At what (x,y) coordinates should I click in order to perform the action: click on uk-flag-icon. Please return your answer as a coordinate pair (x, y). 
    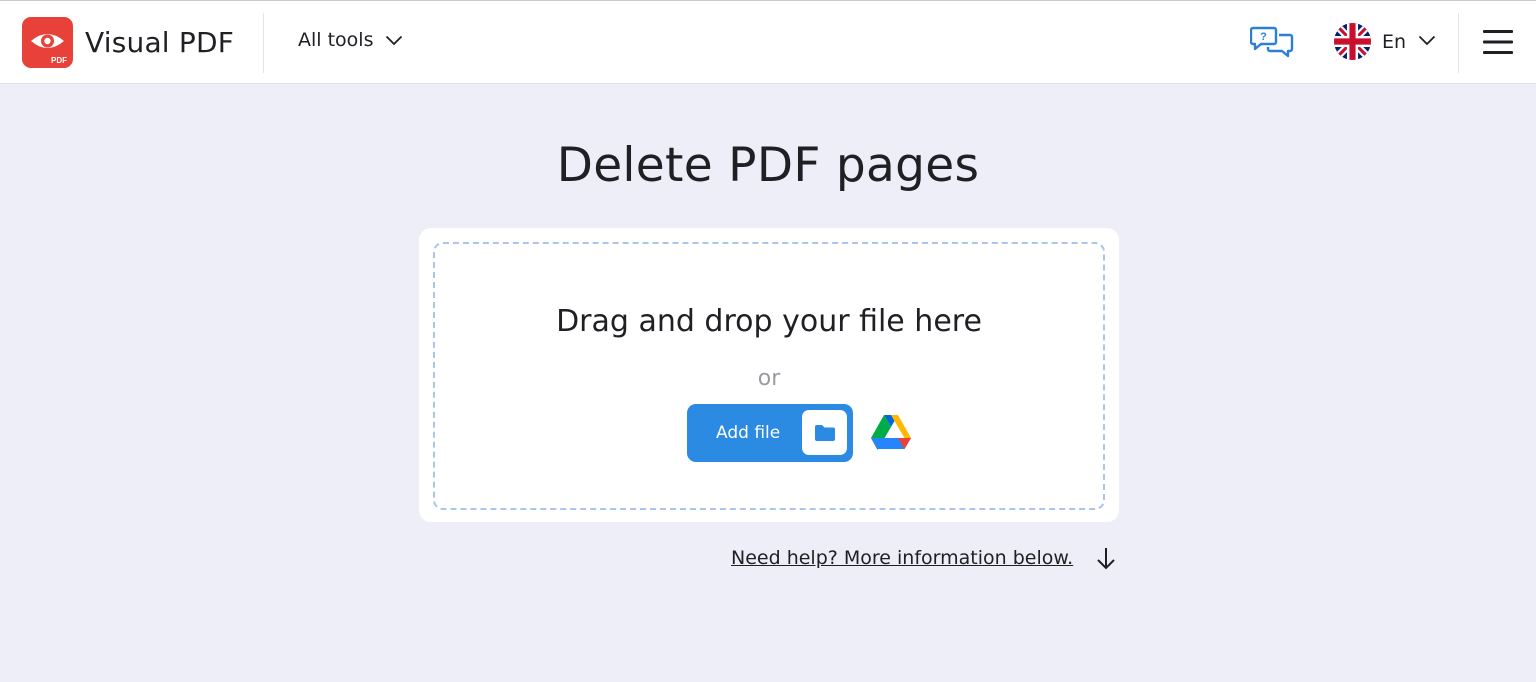
    Looking at the image, I should click on (1352, 41).